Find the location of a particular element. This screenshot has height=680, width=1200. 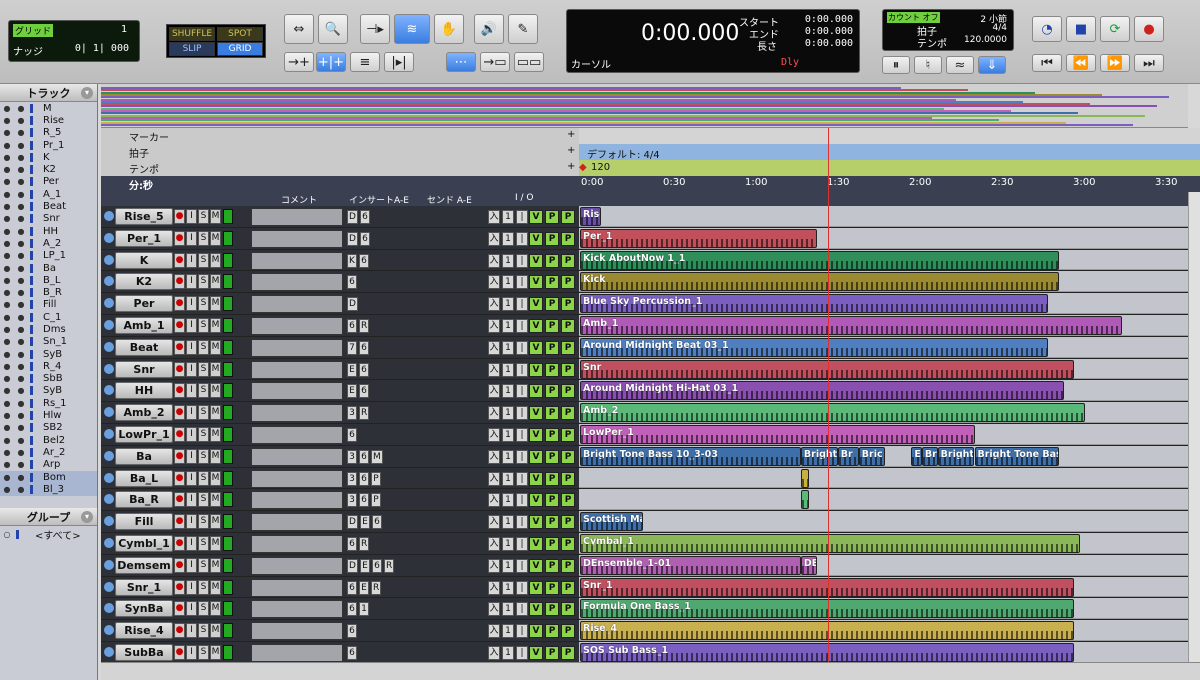

track-list-item: ● ● Pr_1 is located at coordinates (48, 145).